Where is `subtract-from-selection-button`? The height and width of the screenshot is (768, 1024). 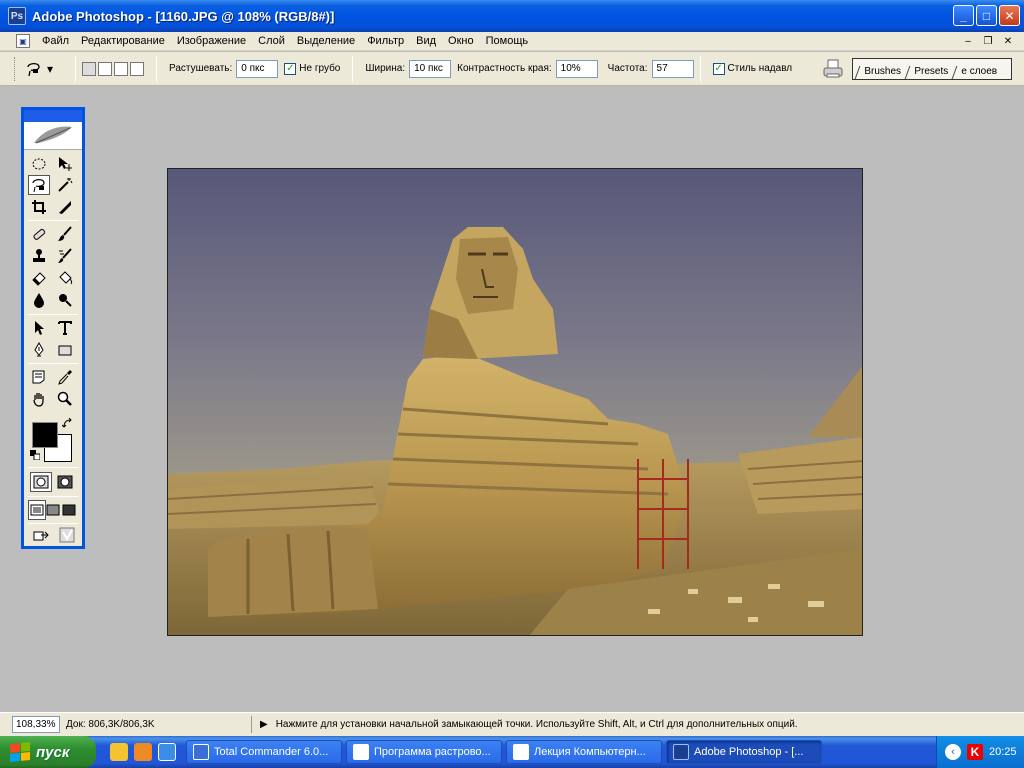
subtract-from-selection-button is located at coordinates (121, 68).